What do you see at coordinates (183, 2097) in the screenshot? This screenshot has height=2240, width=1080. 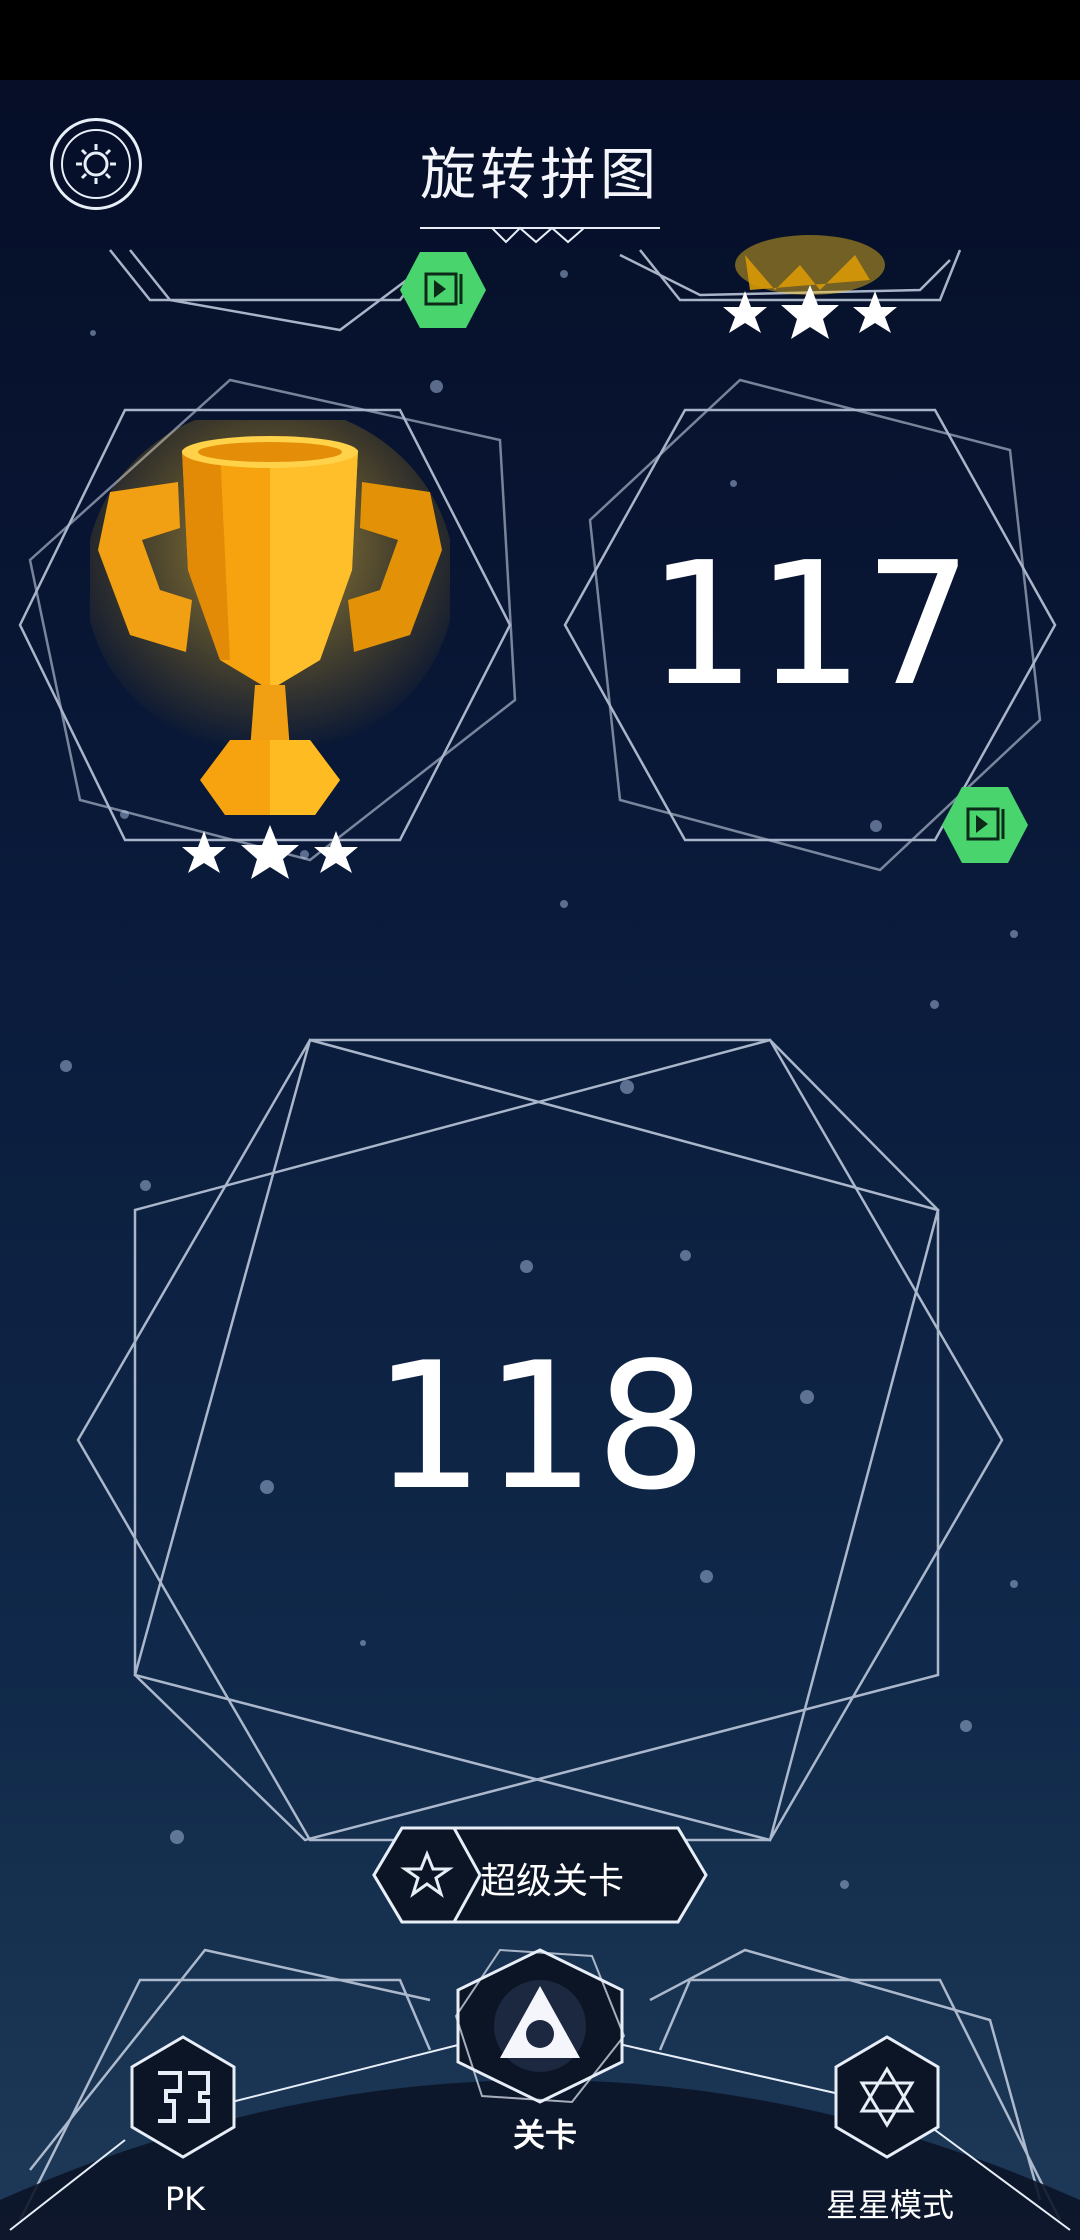 I see `nav-pk-button` at bounding box center [183, 2097].